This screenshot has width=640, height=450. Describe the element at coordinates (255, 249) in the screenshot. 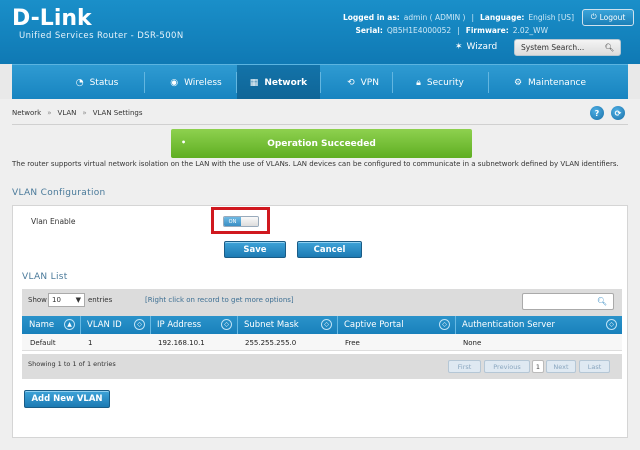

I see `save-button: Save` at that location.